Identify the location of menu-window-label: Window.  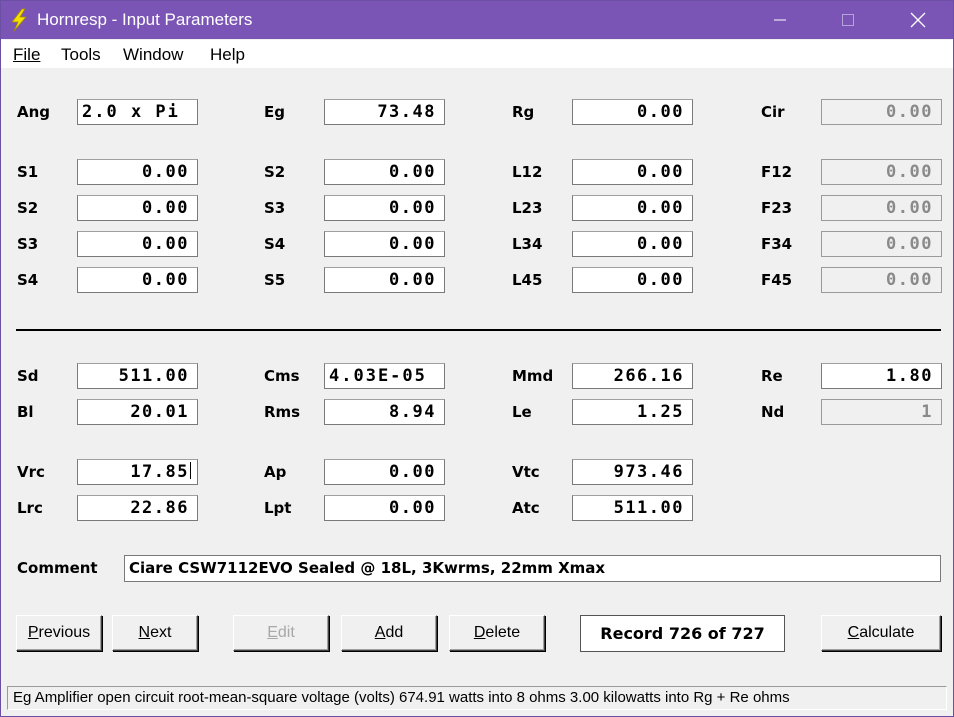
(153, 54).